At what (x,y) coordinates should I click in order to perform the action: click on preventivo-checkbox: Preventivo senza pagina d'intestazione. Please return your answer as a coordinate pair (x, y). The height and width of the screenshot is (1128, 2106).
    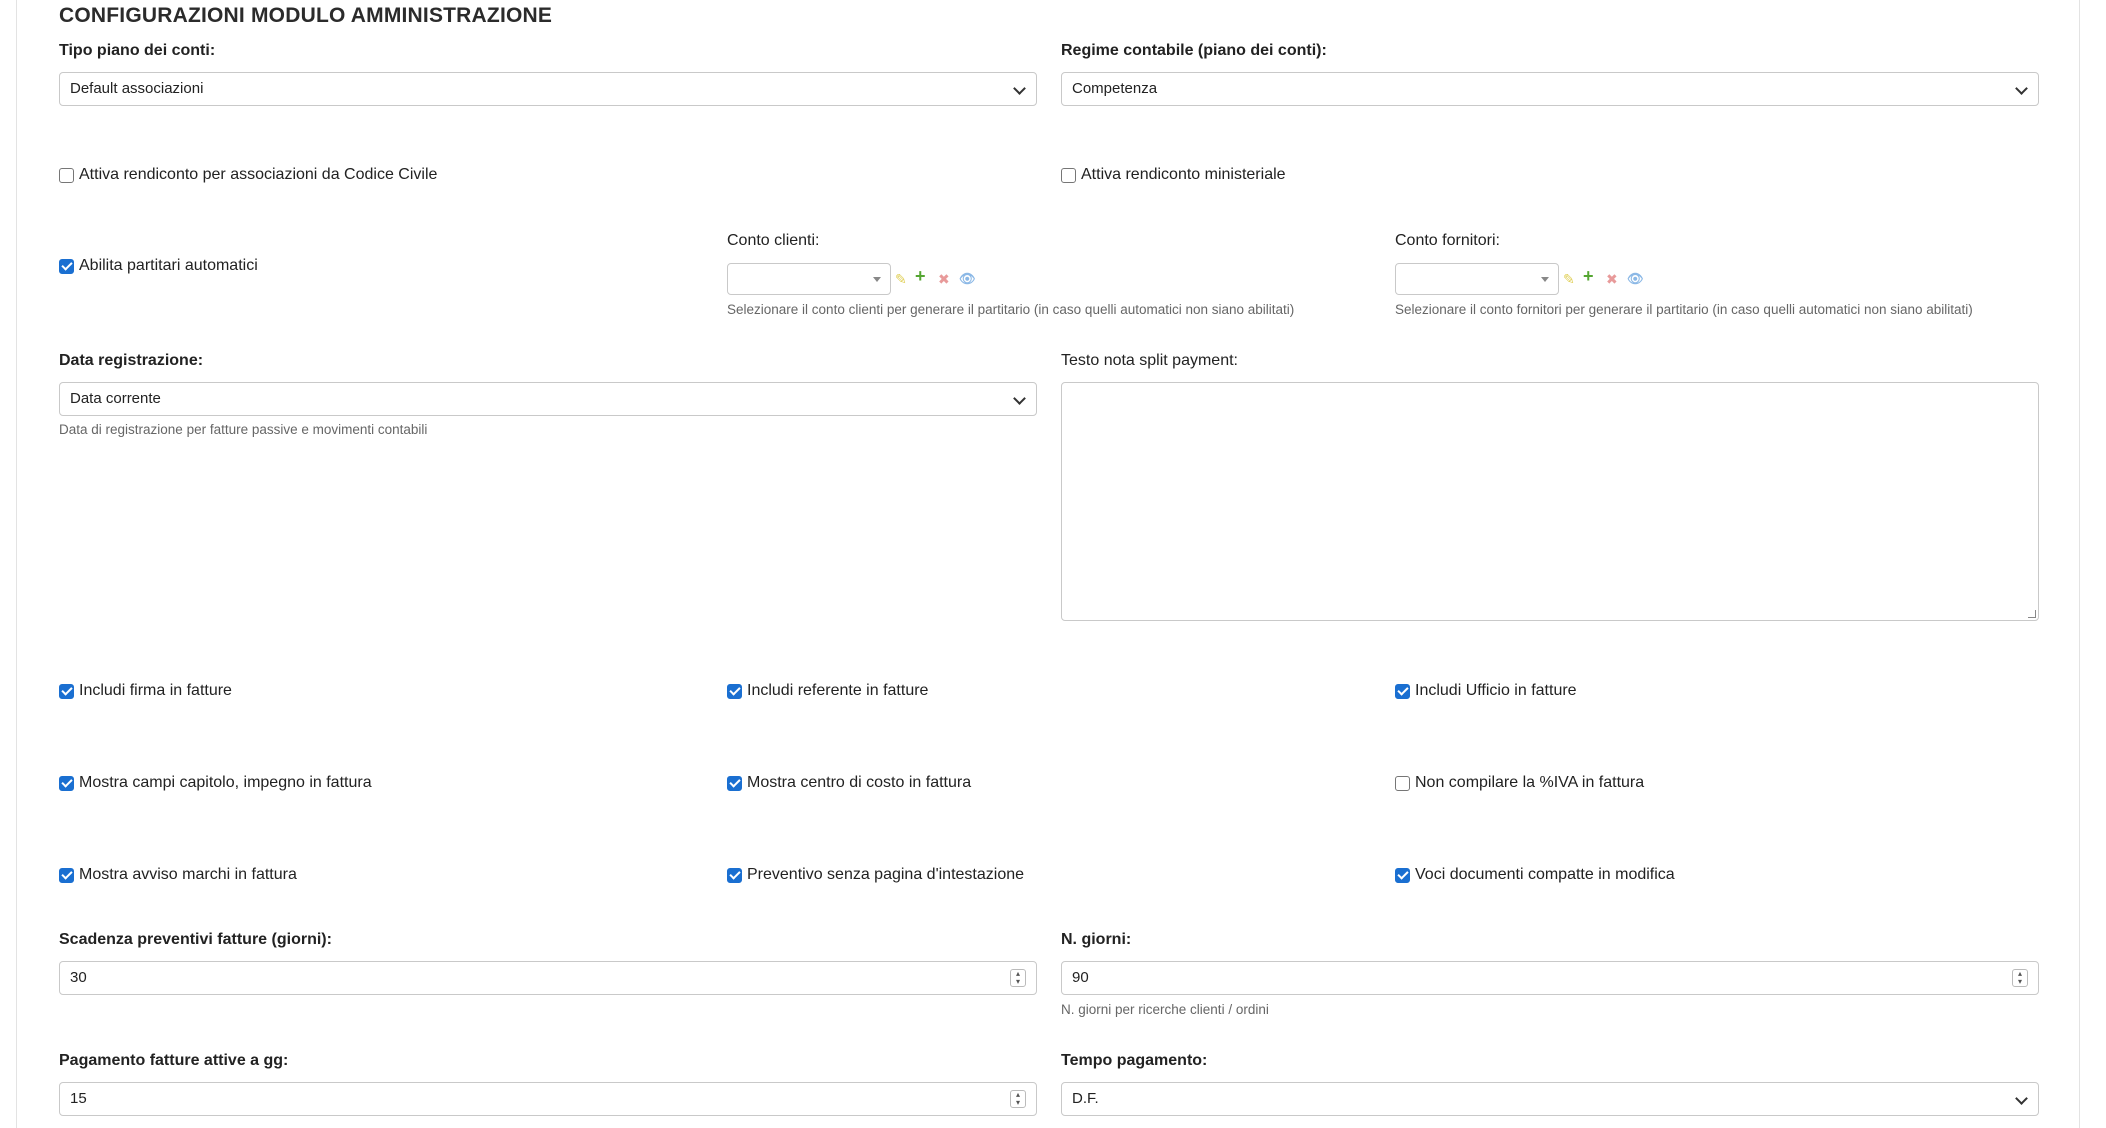
    Looking at the image, I should click on (875, 875).